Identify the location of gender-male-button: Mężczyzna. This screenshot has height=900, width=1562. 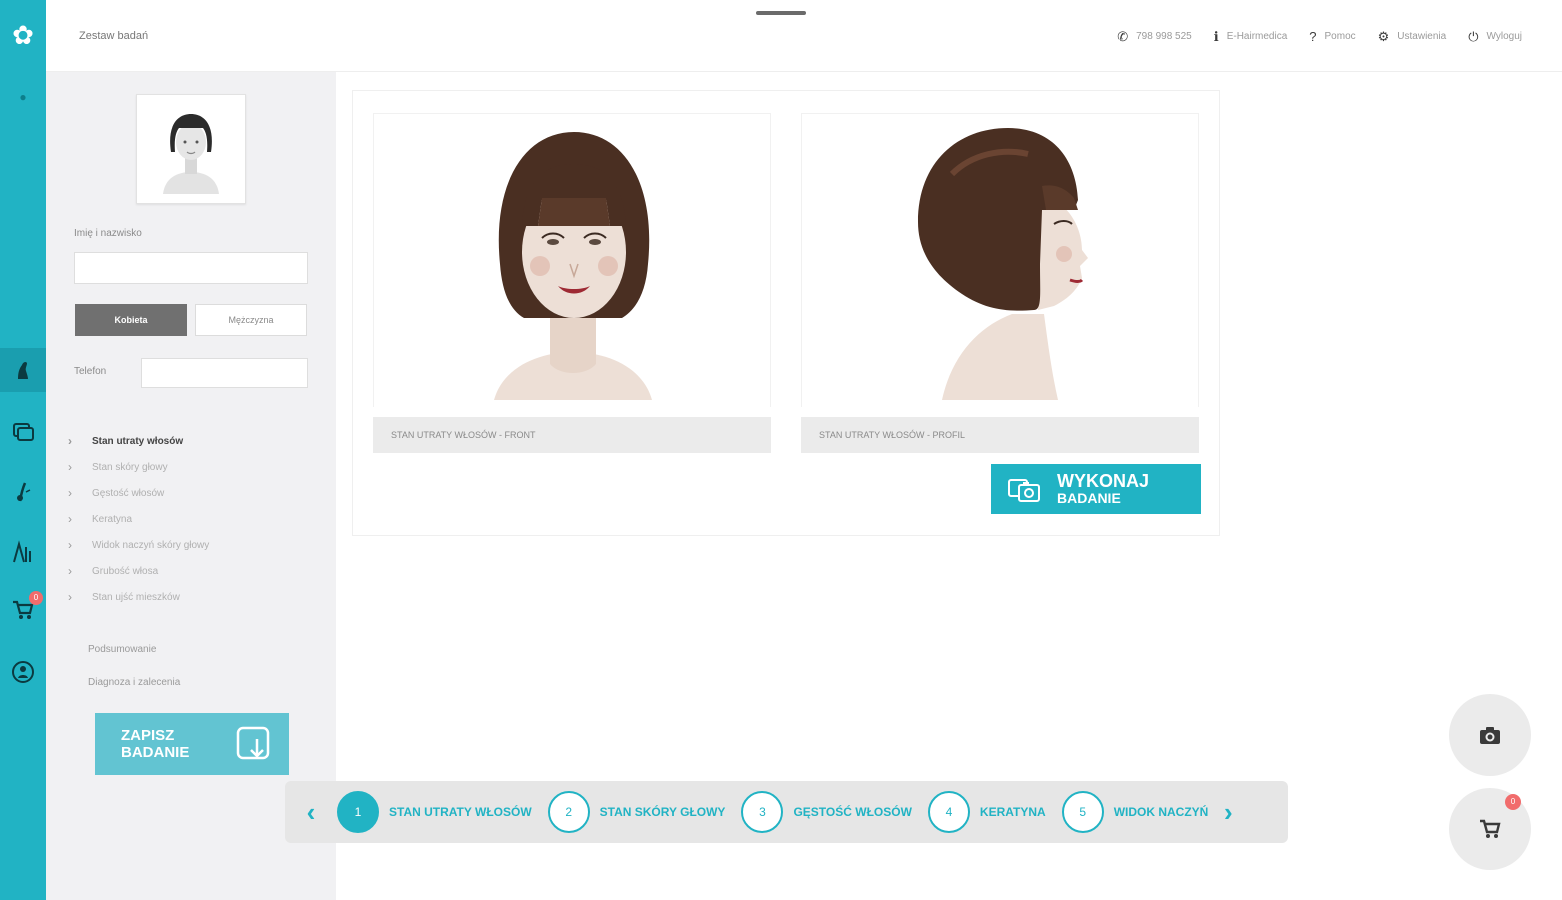
(251, 320).